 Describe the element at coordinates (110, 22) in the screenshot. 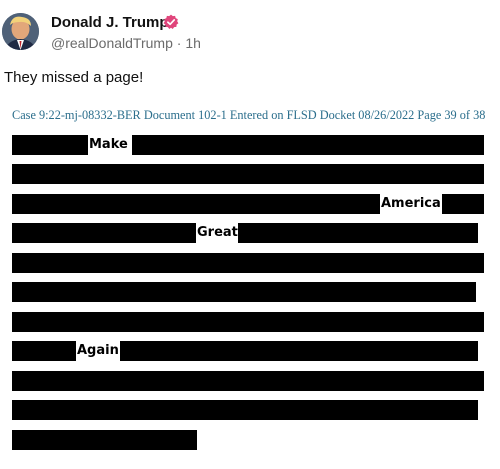

I see `author-name: Donald J. Trump` at that location.